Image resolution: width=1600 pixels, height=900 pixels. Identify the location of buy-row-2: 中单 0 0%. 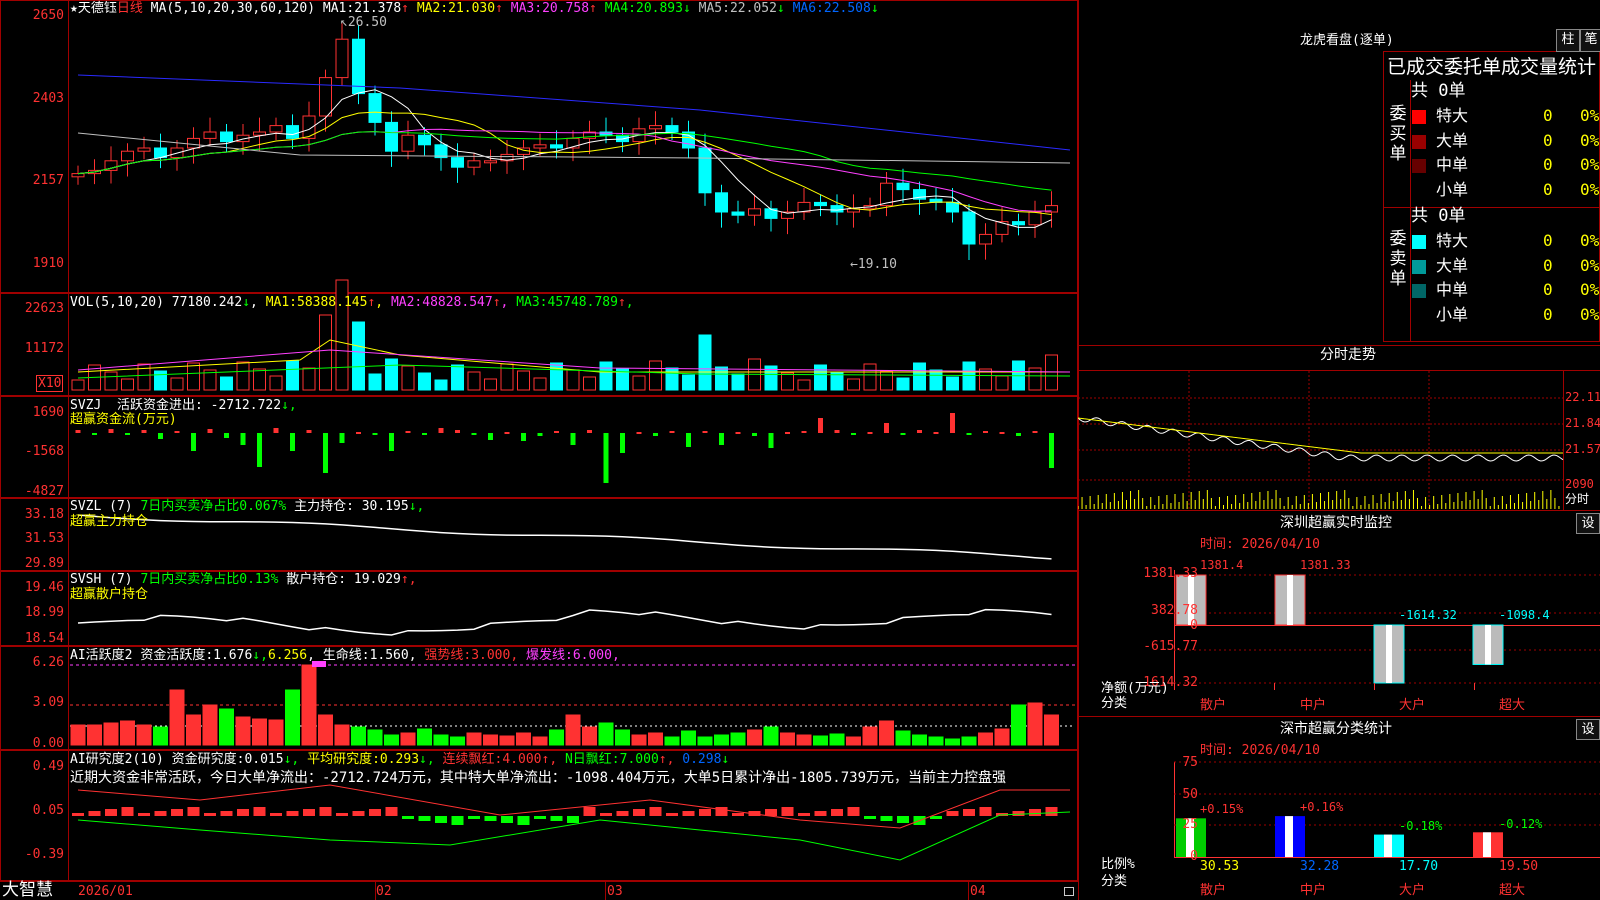
(1505, 166).